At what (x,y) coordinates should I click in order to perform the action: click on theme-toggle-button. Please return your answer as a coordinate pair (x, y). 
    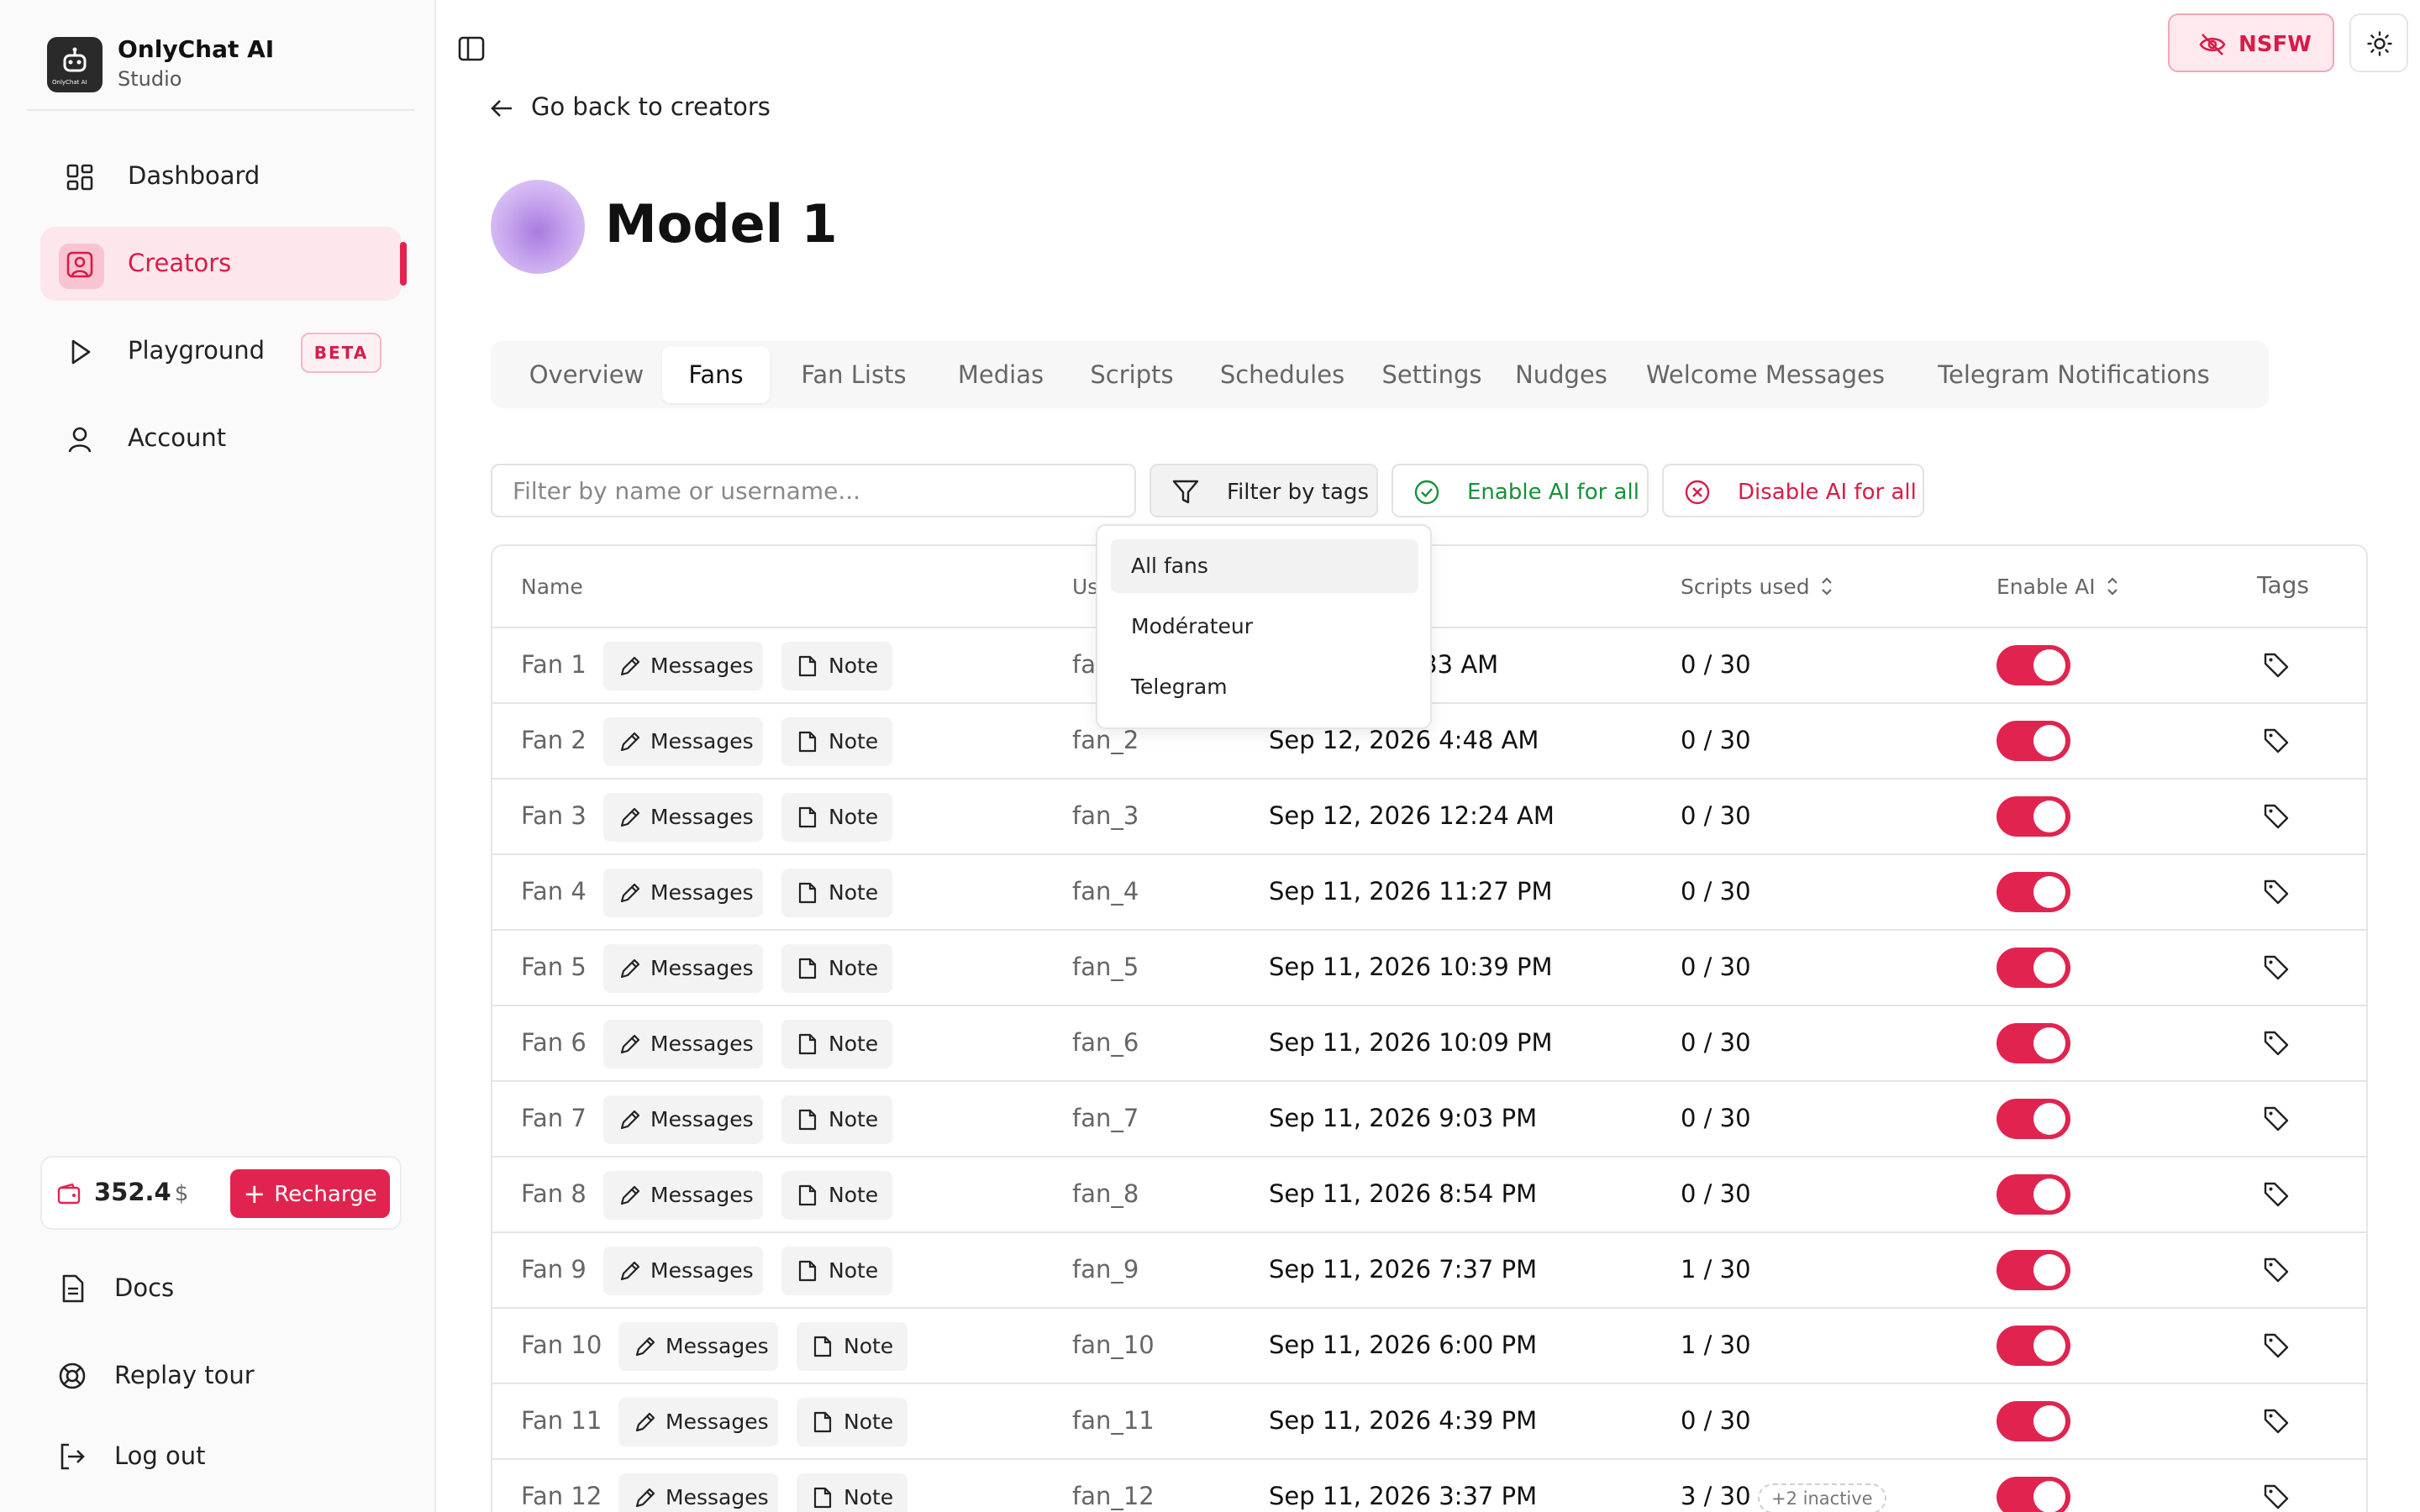
    Looking at the image, I should click on (2378, 42).